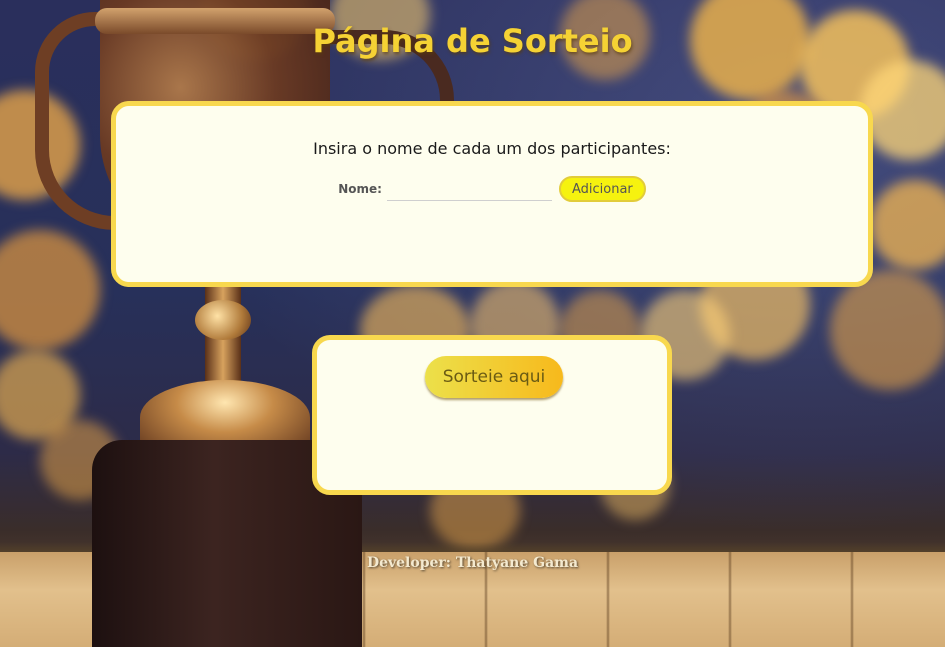 This screenshot has width=945, height=647. Describe the element at coordinates (494, 377) in the screenshot. I see `draw-button: Sorteie aqui` at that location.